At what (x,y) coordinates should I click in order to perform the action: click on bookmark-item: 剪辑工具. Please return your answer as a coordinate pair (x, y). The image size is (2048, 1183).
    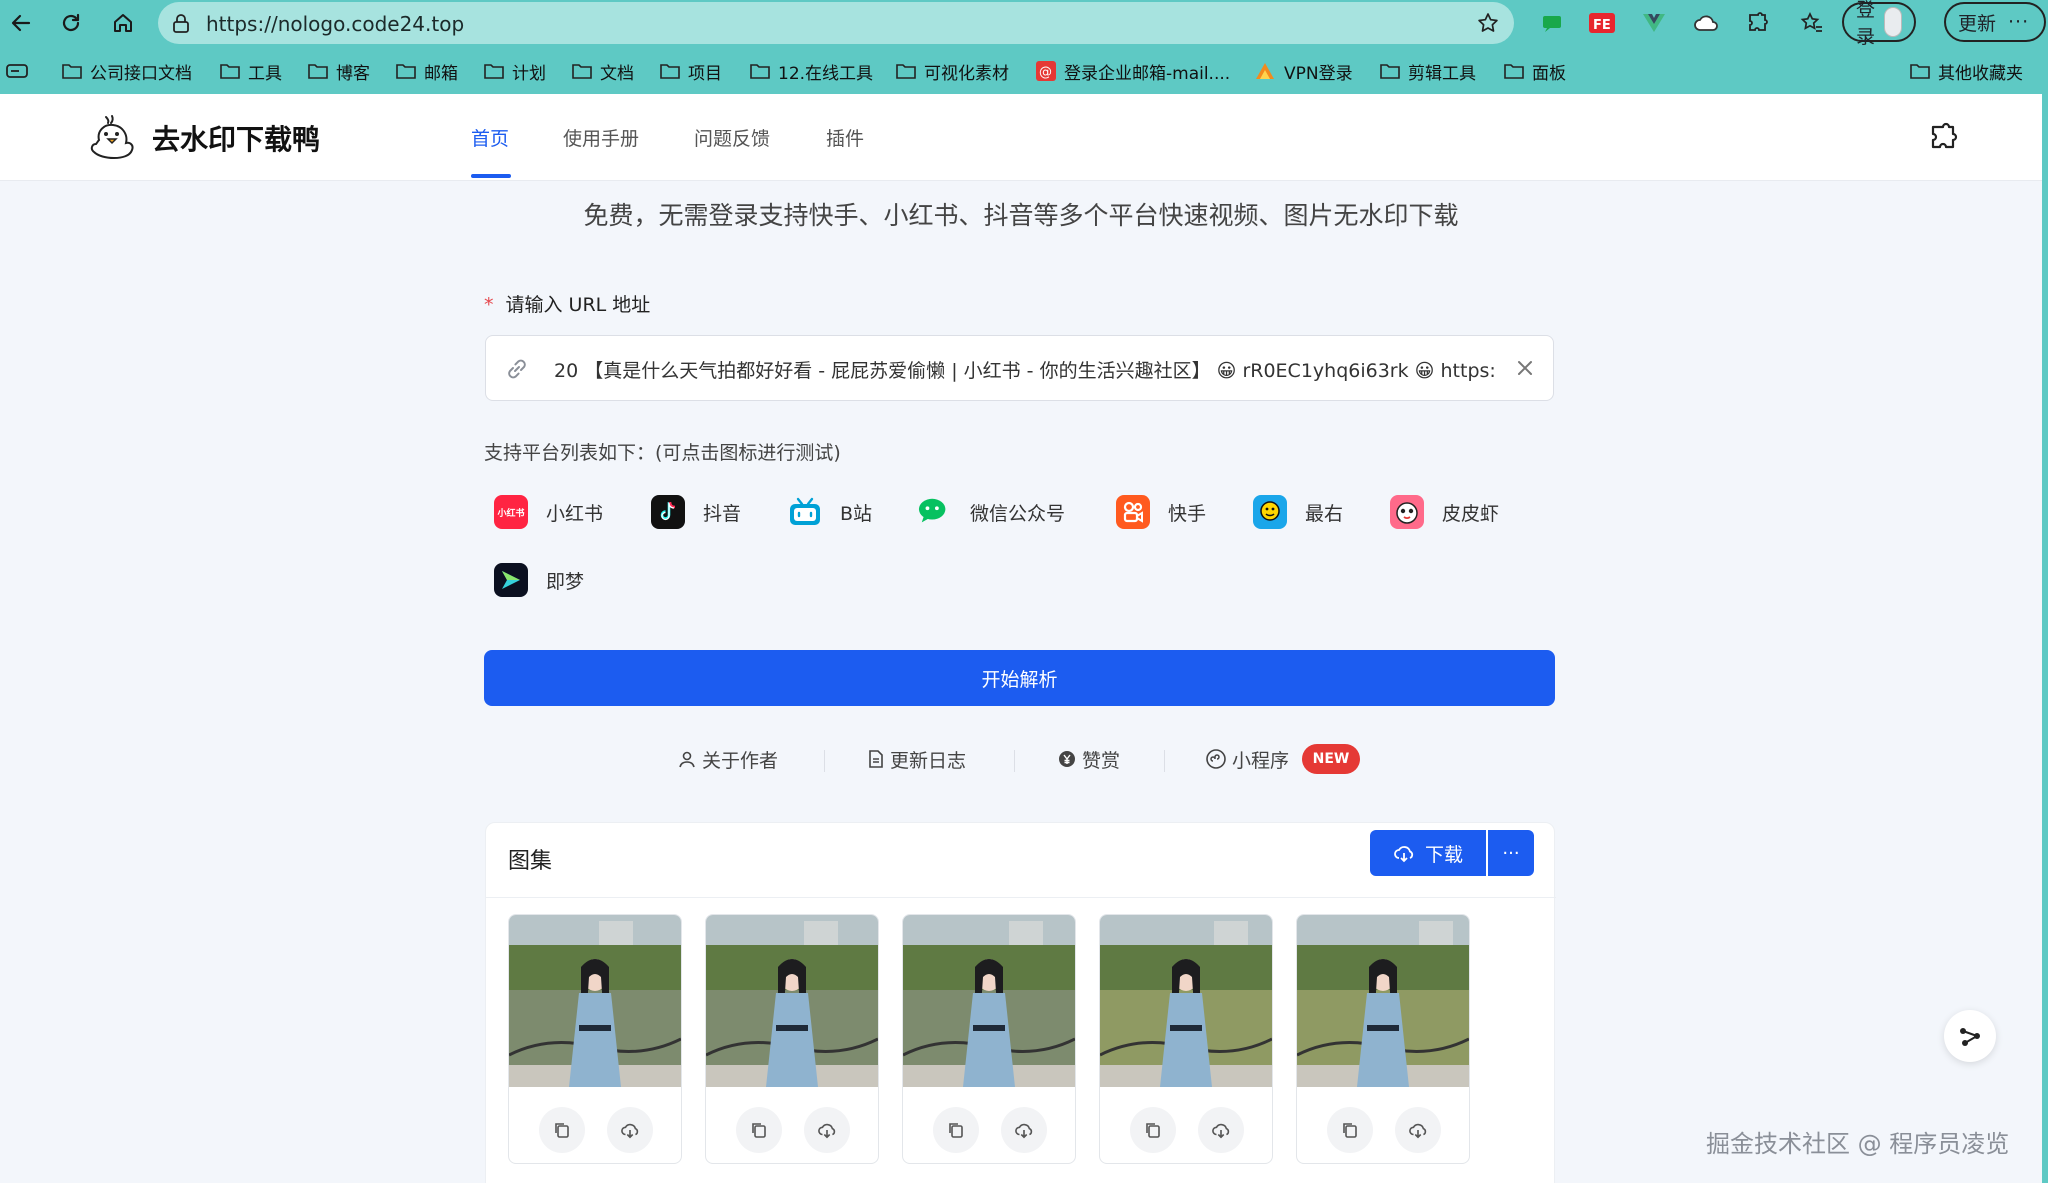
    Looking at the image, I should click on (1428, 71).